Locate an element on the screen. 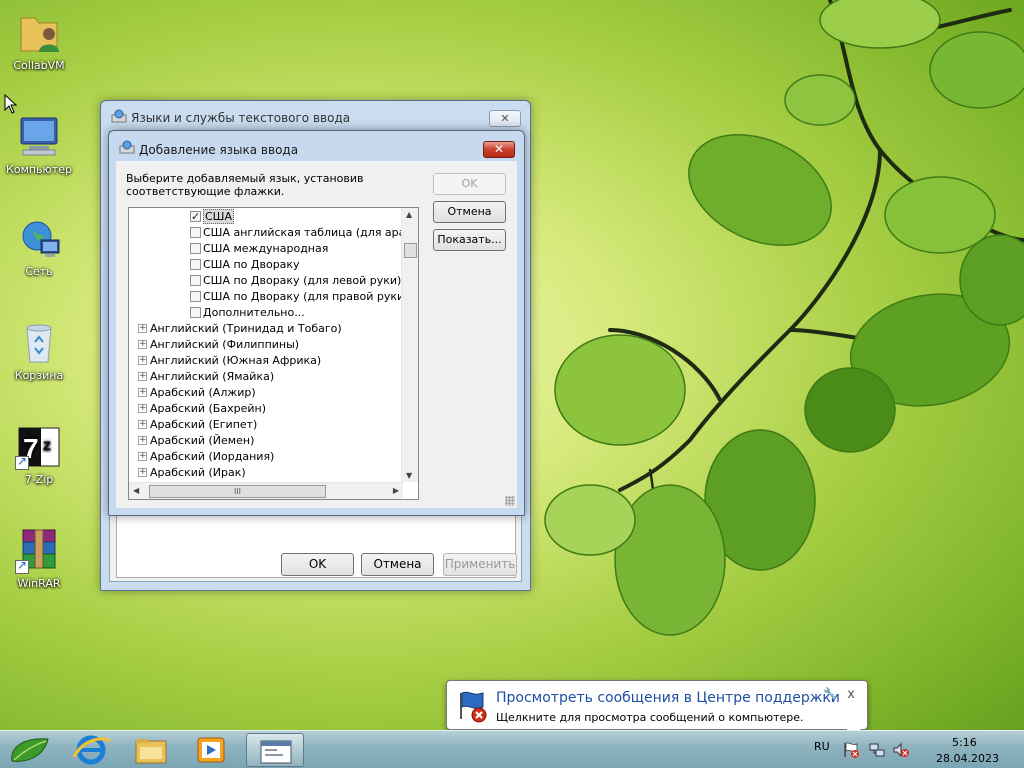 The width and height of the screenshot is (1024, 768). close-icon: x is located at coordinates (851, 694).